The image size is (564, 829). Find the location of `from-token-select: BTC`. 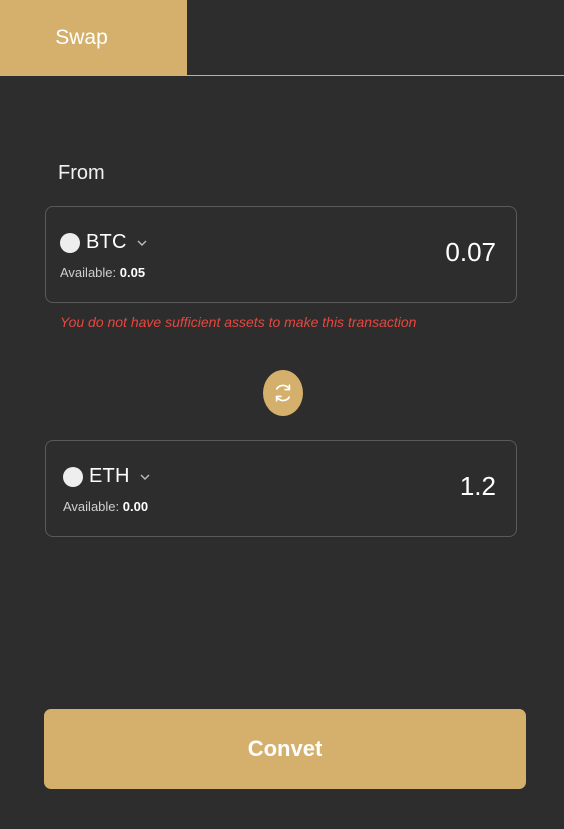

from-token-select: BTC is located at coordinates (104, 242).